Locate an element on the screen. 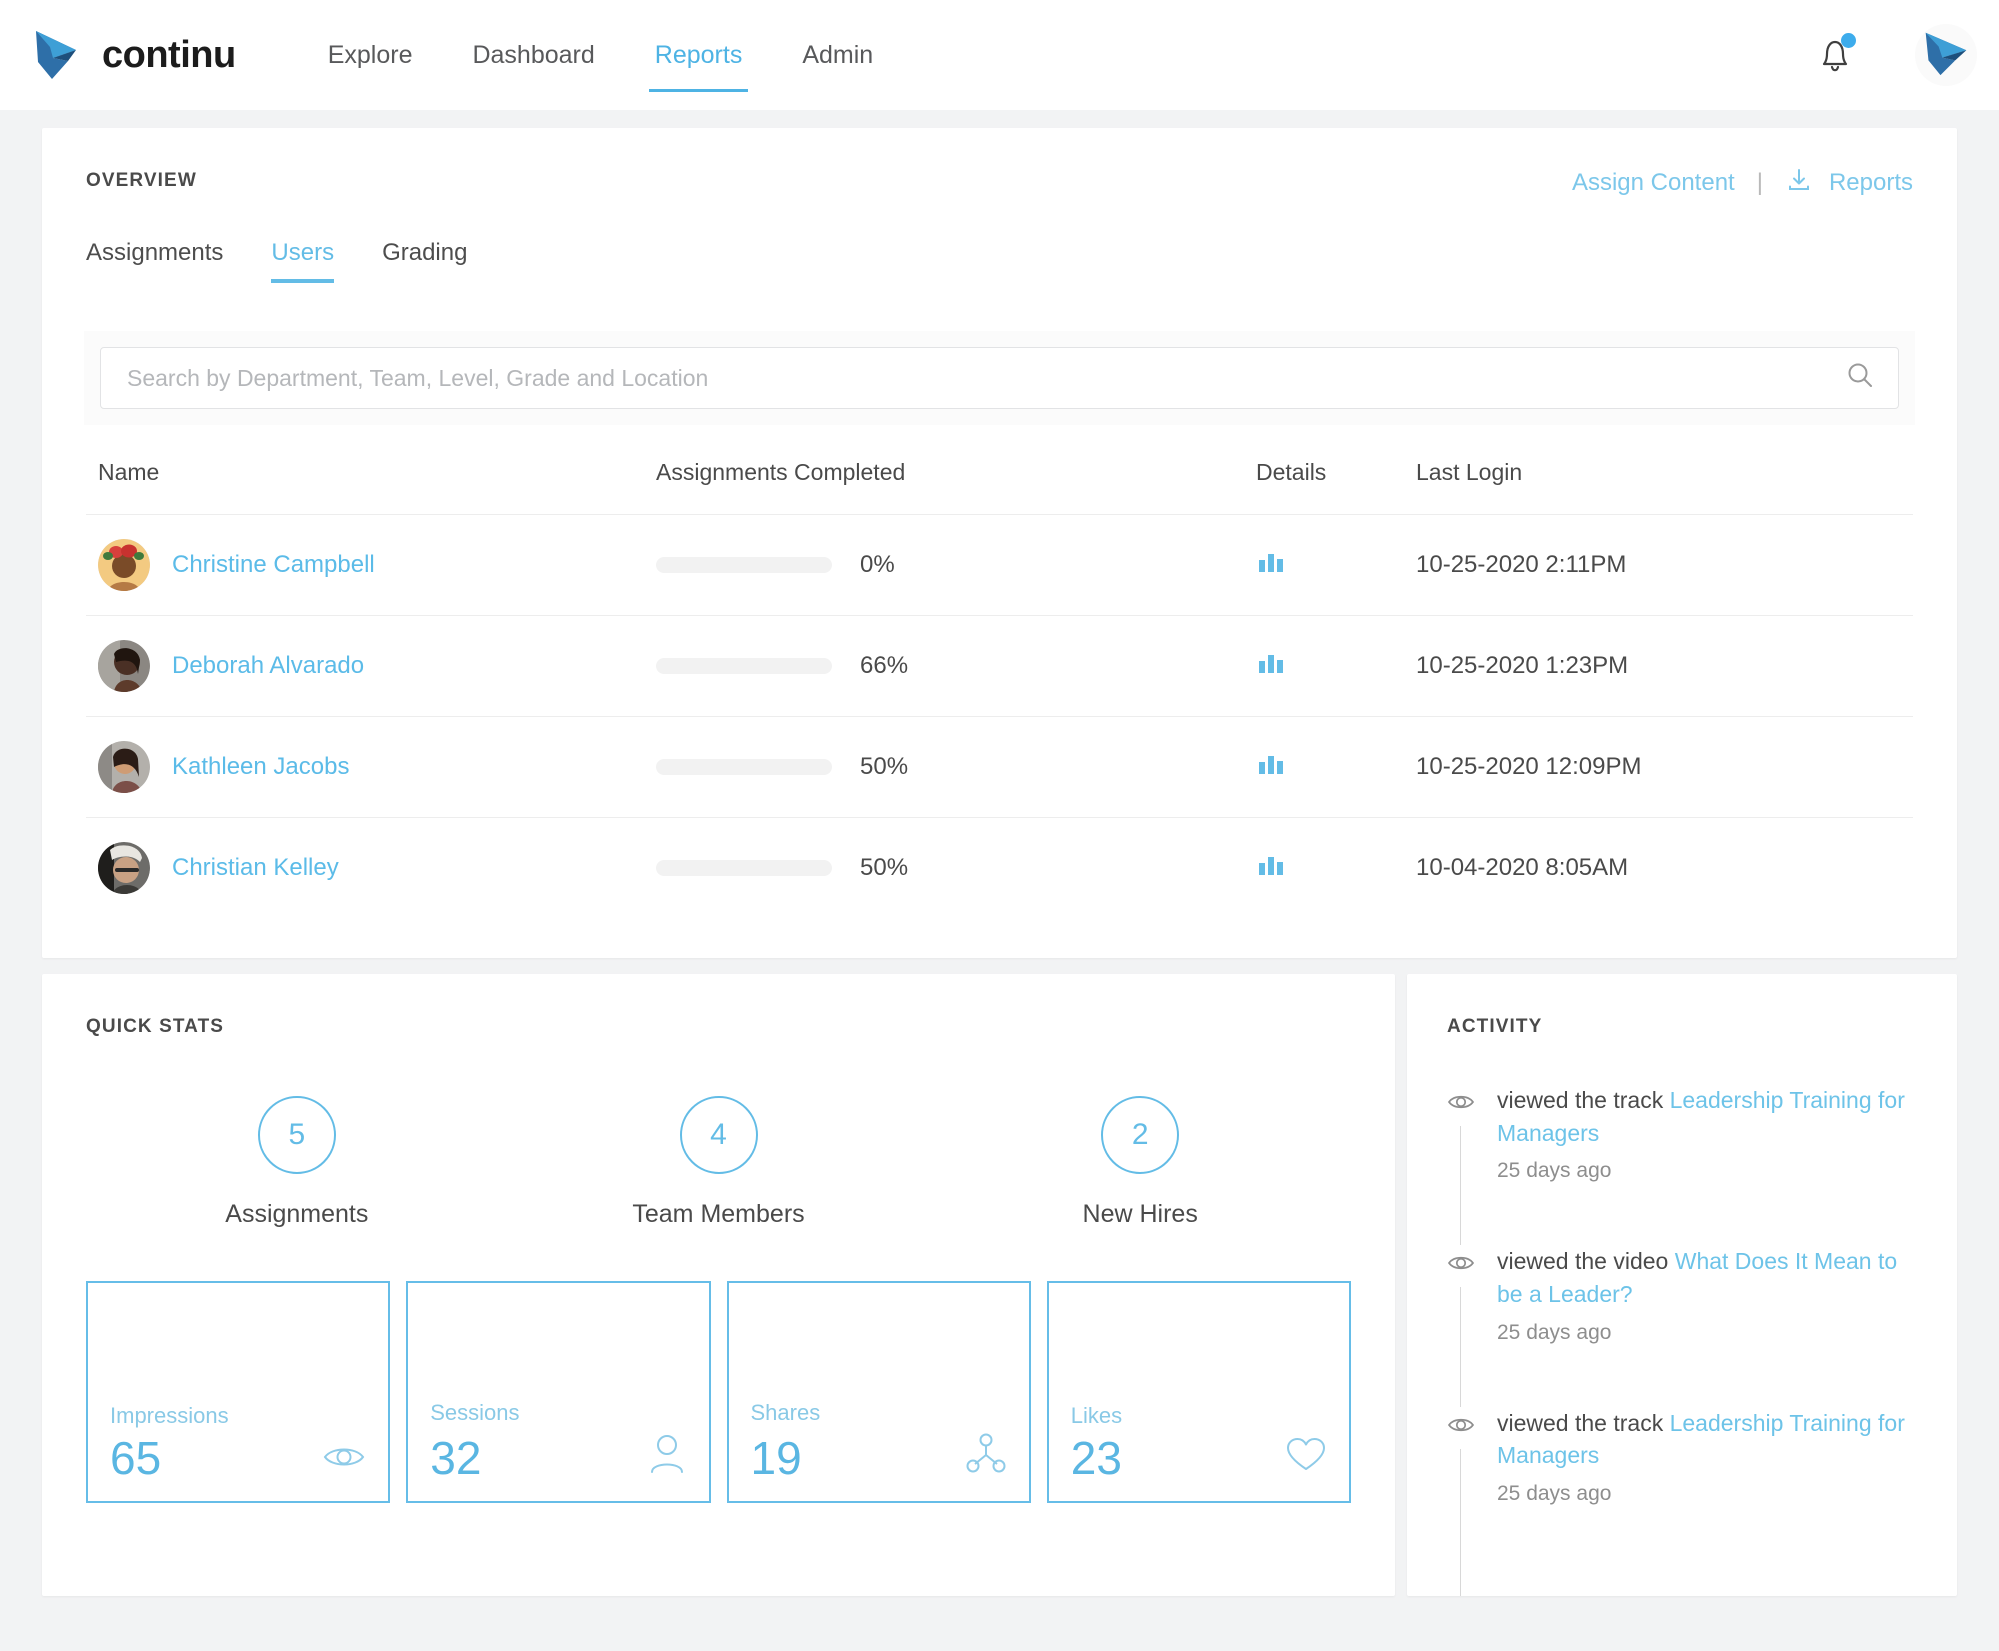 Image resolution: width=1999 pixels, height=1651 pixels. stat-box-label: Sessions is located at coordinates (475, 1412).